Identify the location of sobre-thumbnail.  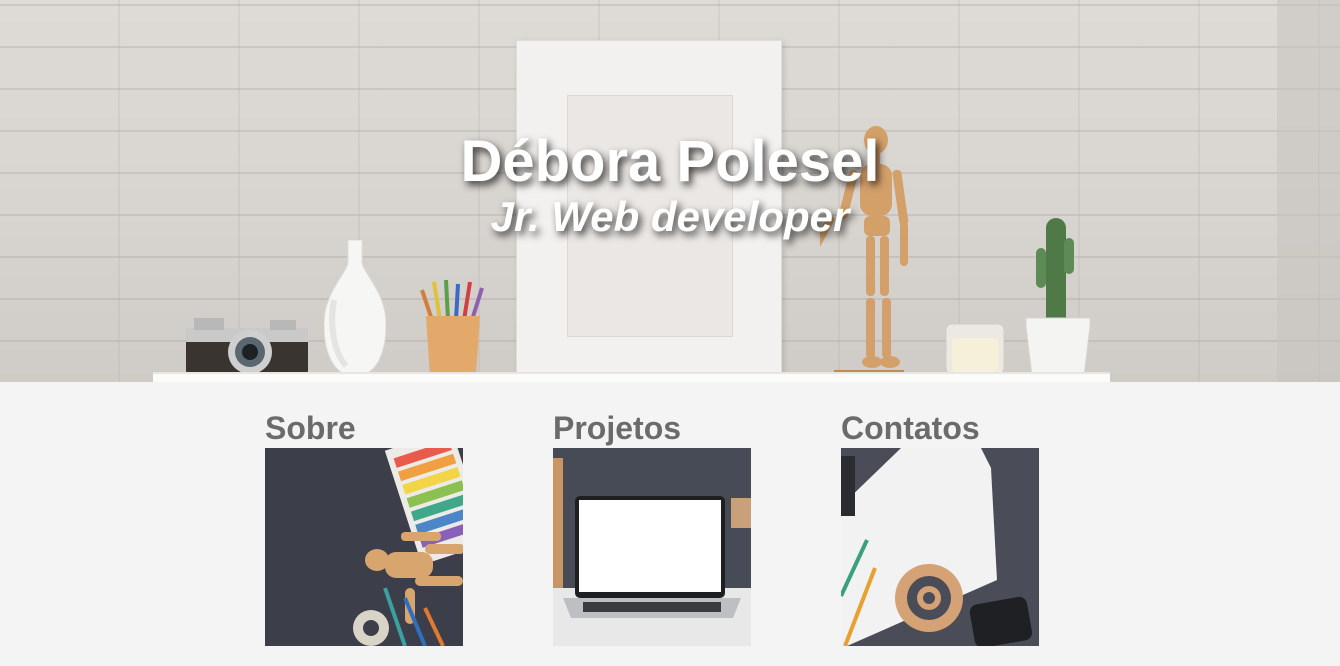
(364, 547).